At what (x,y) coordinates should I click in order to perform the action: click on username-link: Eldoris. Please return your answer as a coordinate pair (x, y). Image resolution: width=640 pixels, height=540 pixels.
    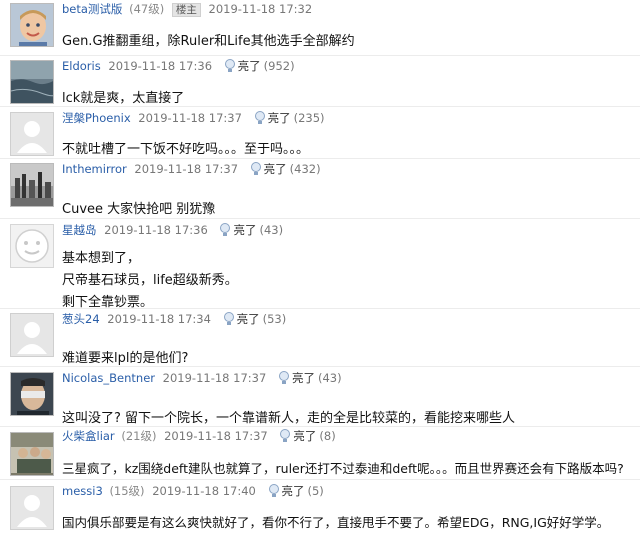
    Looking at the image, I should click on (81, 66).